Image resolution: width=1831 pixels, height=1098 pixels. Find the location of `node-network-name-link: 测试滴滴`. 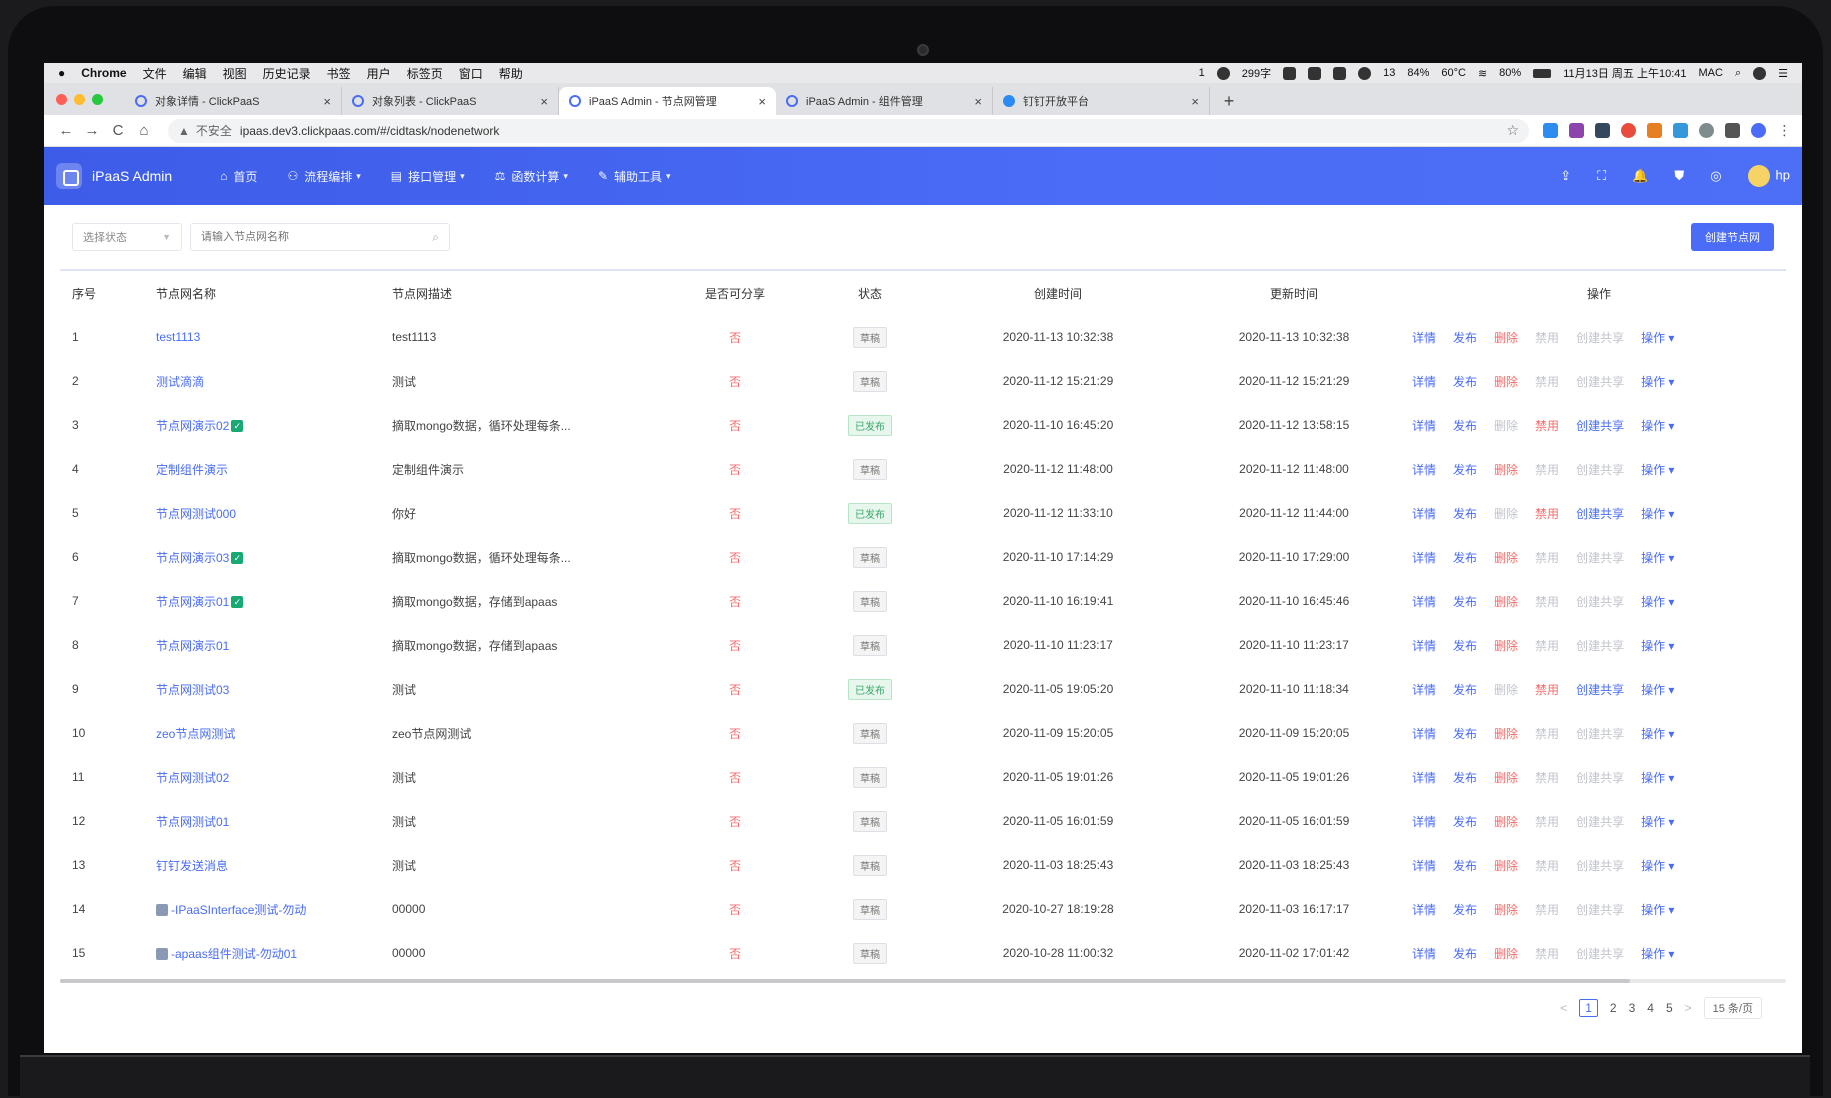

node-network-name-link: 测试滴滴 is located at coordinates (180, 382).